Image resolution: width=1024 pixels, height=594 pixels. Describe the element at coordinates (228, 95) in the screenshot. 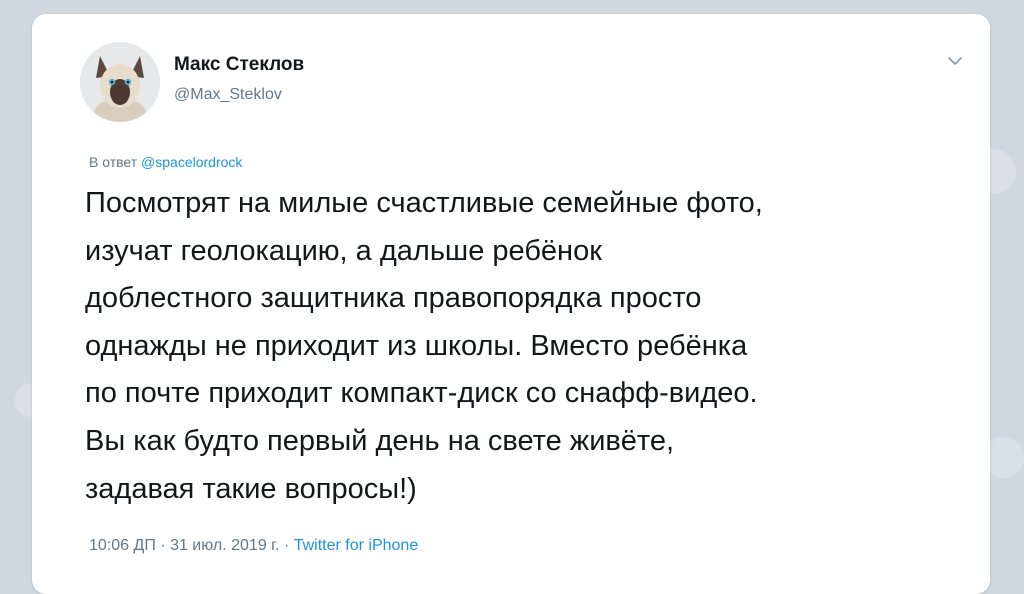

I see `author-handle: @Max_Steklov` at that location.